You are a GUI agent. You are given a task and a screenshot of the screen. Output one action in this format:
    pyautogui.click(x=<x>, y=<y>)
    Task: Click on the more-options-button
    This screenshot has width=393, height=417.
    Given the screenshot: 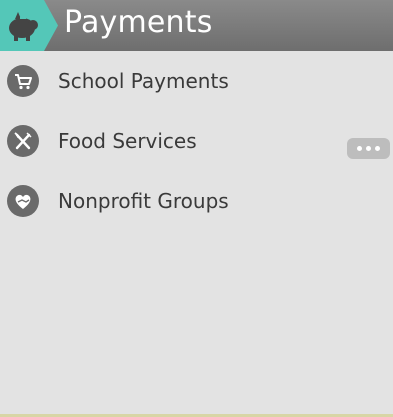 What is the action you would take?
    pyautogui.click(x=368, y=148)
    